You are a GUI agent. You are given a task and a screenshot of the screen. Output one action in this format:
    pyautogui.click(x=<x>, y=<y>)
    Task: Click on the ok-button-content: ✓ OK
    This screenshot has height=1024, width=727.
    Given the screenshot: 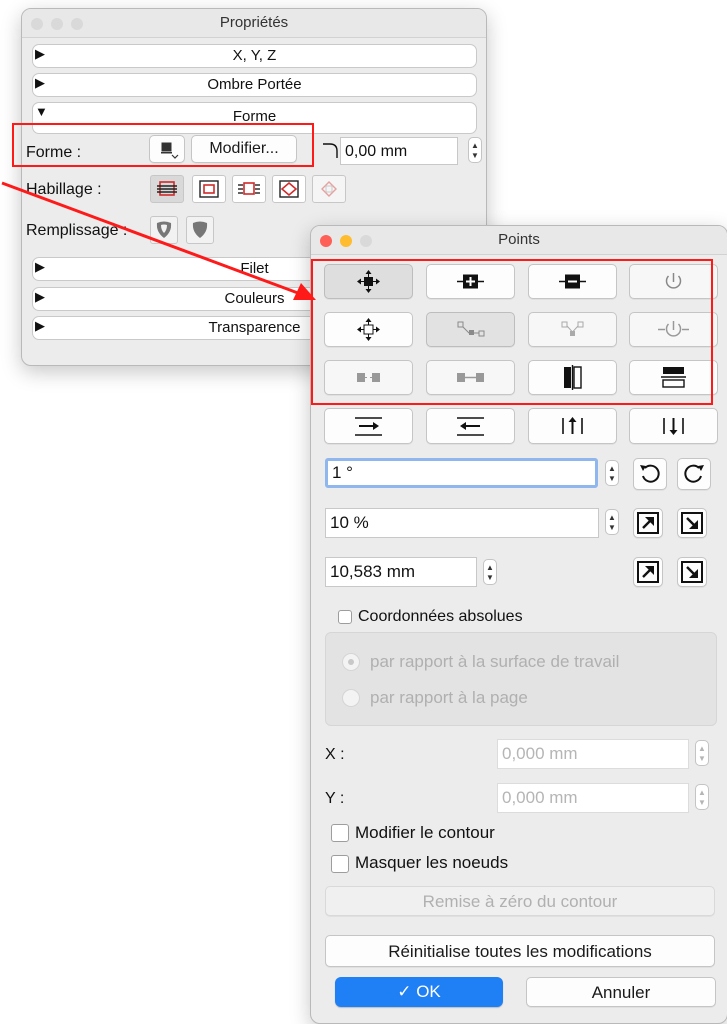 What is the action you would take?
    pyautogui.click(x=419, y=992)
    